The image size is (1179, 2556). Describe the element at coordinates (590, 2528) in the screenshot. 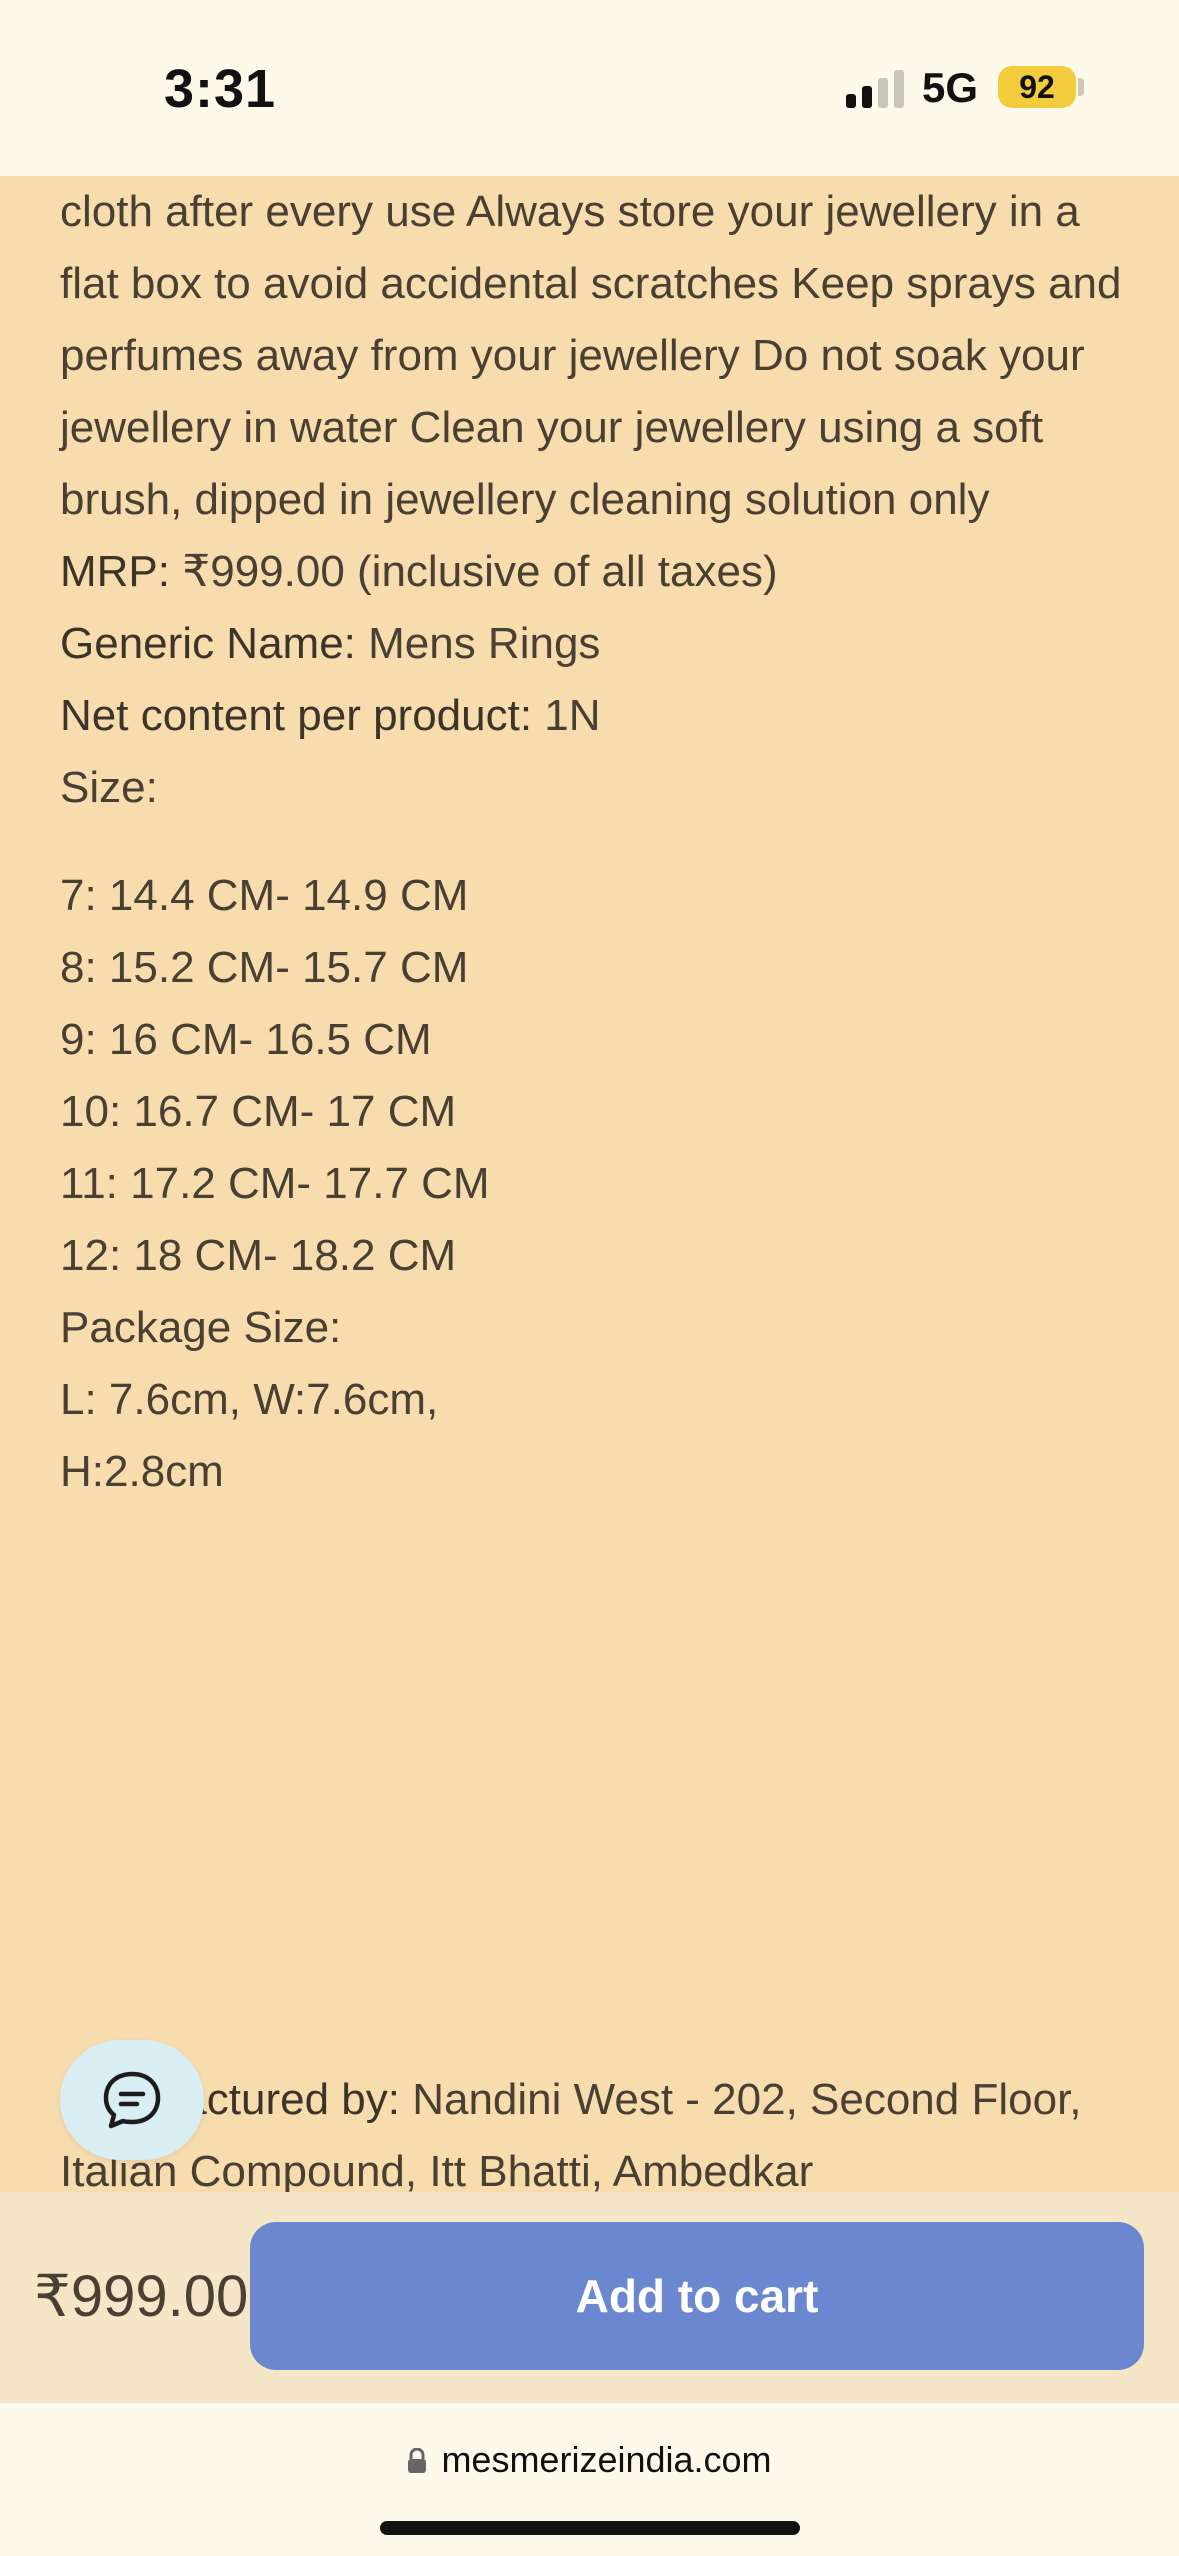

I see `home-indicator` at that location.